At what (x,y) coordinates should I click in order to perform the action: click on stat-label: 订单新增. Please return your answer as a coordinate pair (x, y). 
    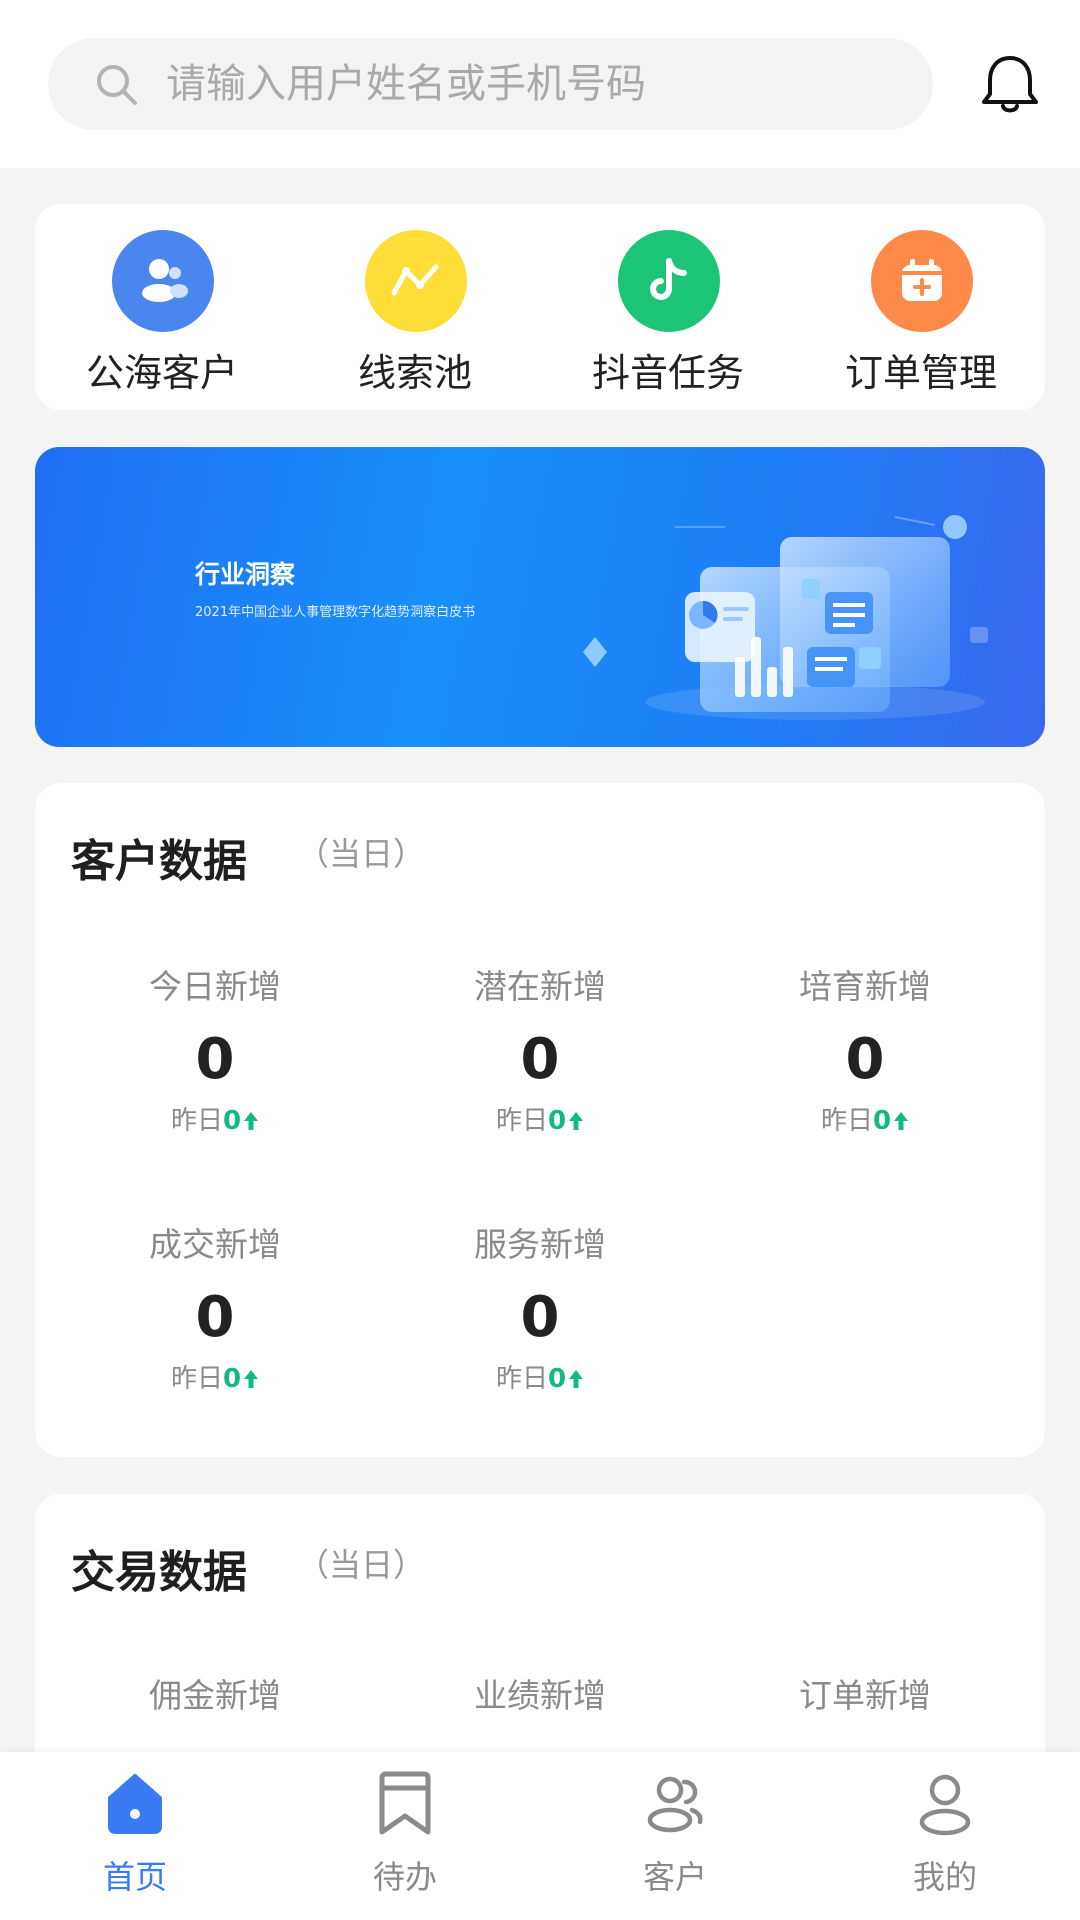
    Looking at the image, I should click on (865, 1695).